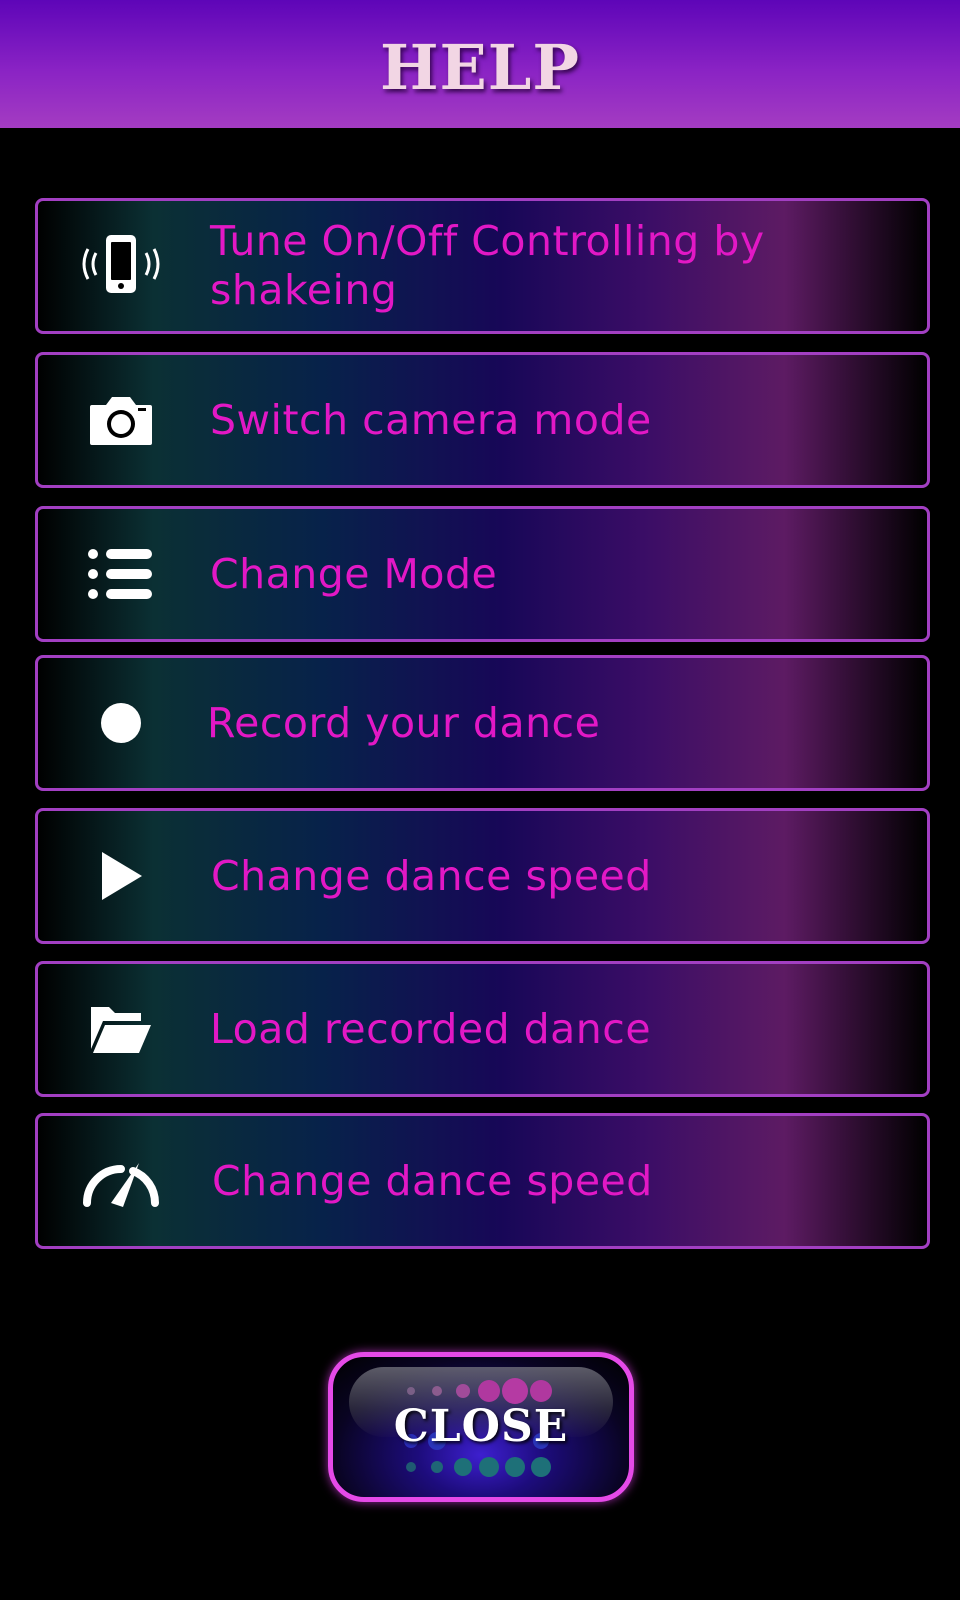  Describe the element at coordinates (480, 67) in the screenshot. I see `page-title: HELP` at that location.